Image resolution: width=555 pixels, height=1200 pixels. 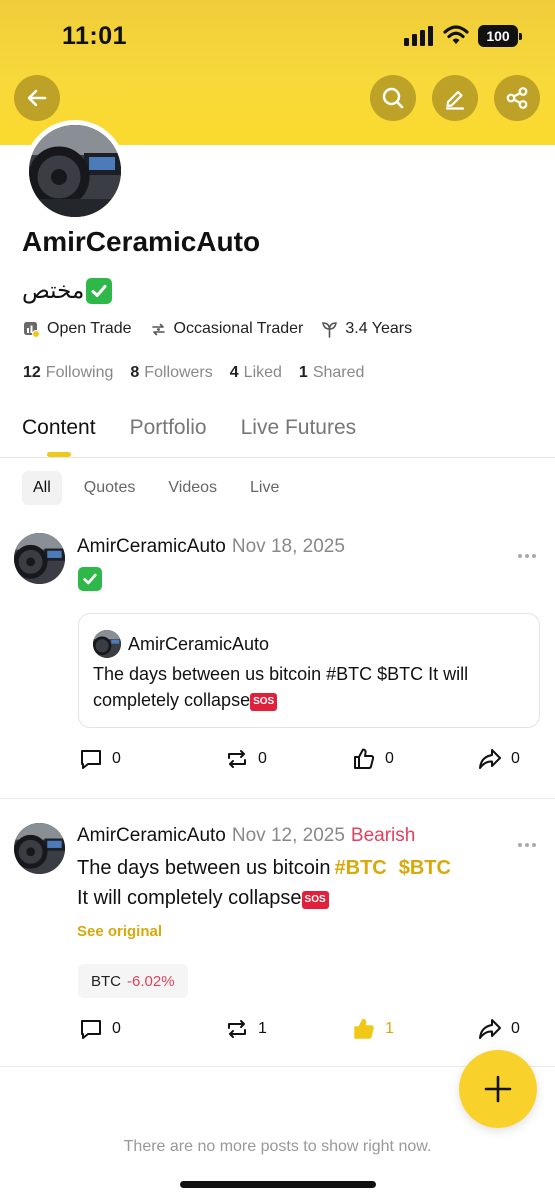 I want to click on edit-button, so click(x=455, y=98).